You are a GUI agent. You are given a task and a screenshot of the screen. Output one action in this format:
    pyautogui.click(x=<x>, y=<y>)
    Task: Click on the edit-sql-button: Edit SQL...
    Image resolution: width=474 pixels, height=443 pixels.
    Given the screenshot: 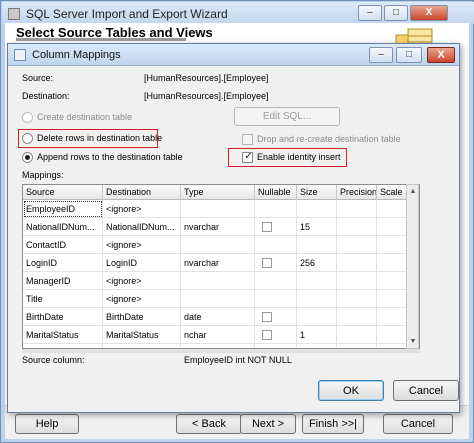 What is the action you would take?
    pyautogui.click(x=287, y=116)
    